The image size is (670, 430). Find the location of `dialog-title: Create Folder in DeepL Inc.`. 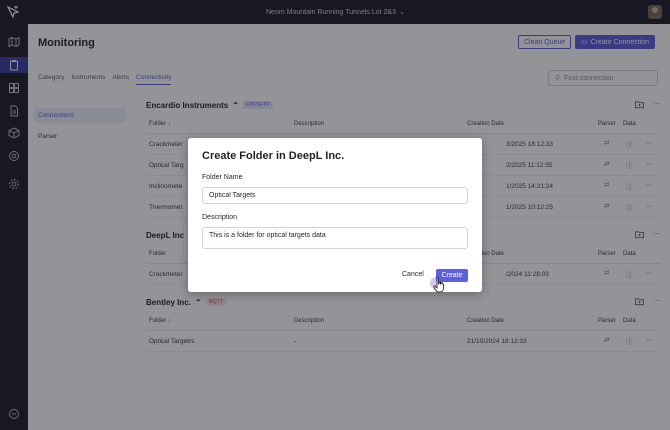

dialog-title: Create Folder in DeepL Inc. is located at coordinates (273, 156).